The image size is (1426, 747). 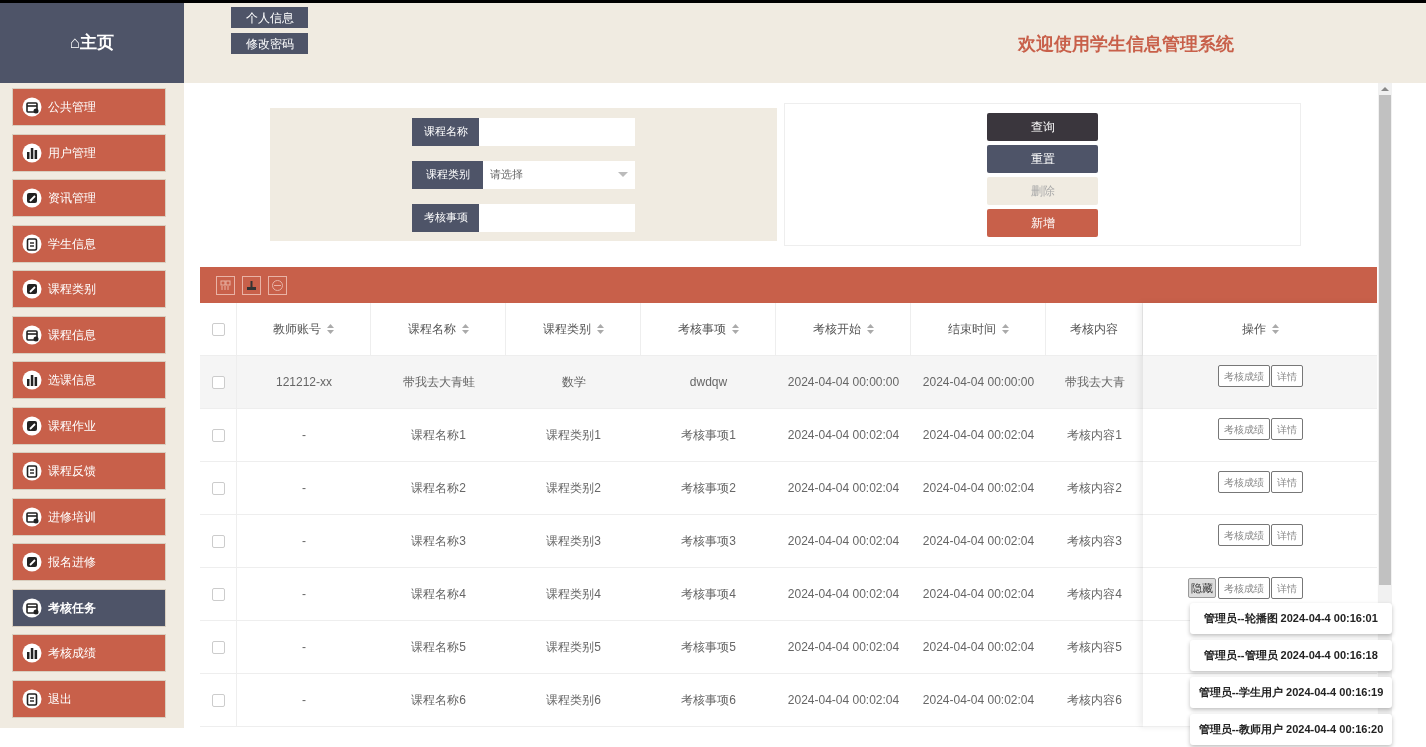 I want to click on header-button: 修改密码, so click(x=269, y=43).